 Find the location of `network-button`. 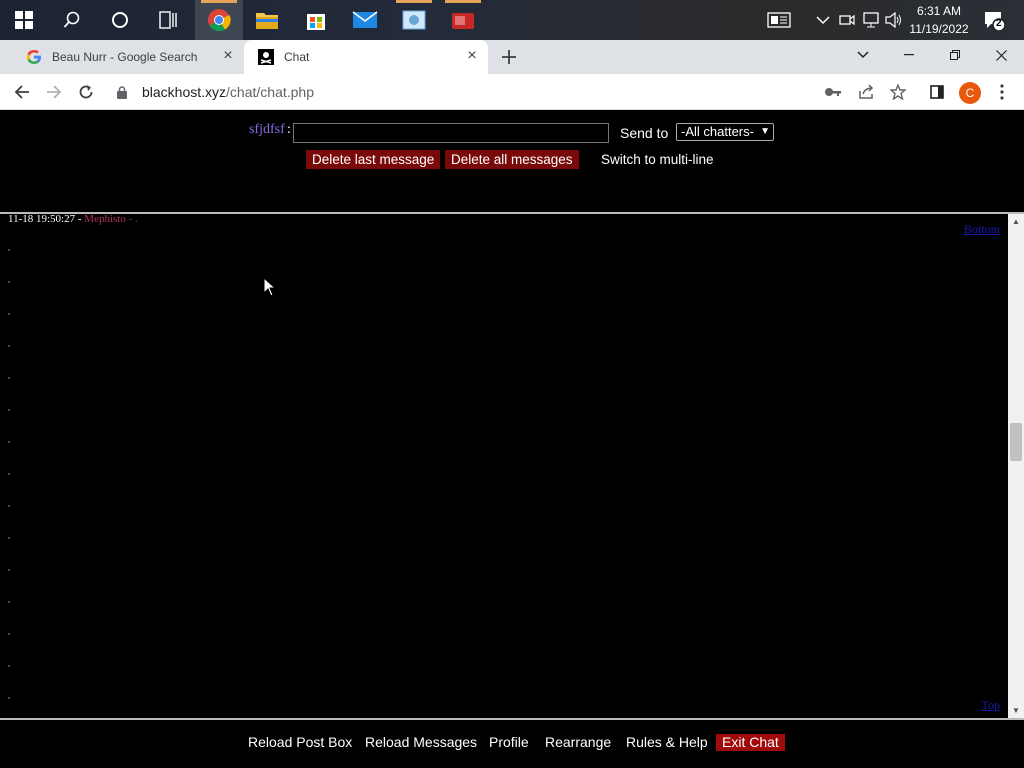

network-button is located at coordinates (871, 20).